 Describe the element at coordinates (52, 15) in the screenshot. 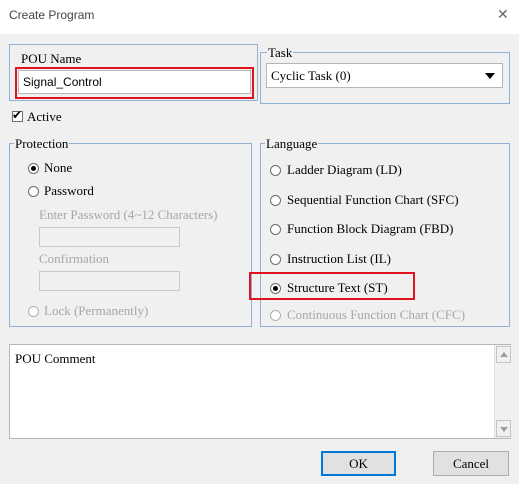

I see `window-title: Create Program` at that location.